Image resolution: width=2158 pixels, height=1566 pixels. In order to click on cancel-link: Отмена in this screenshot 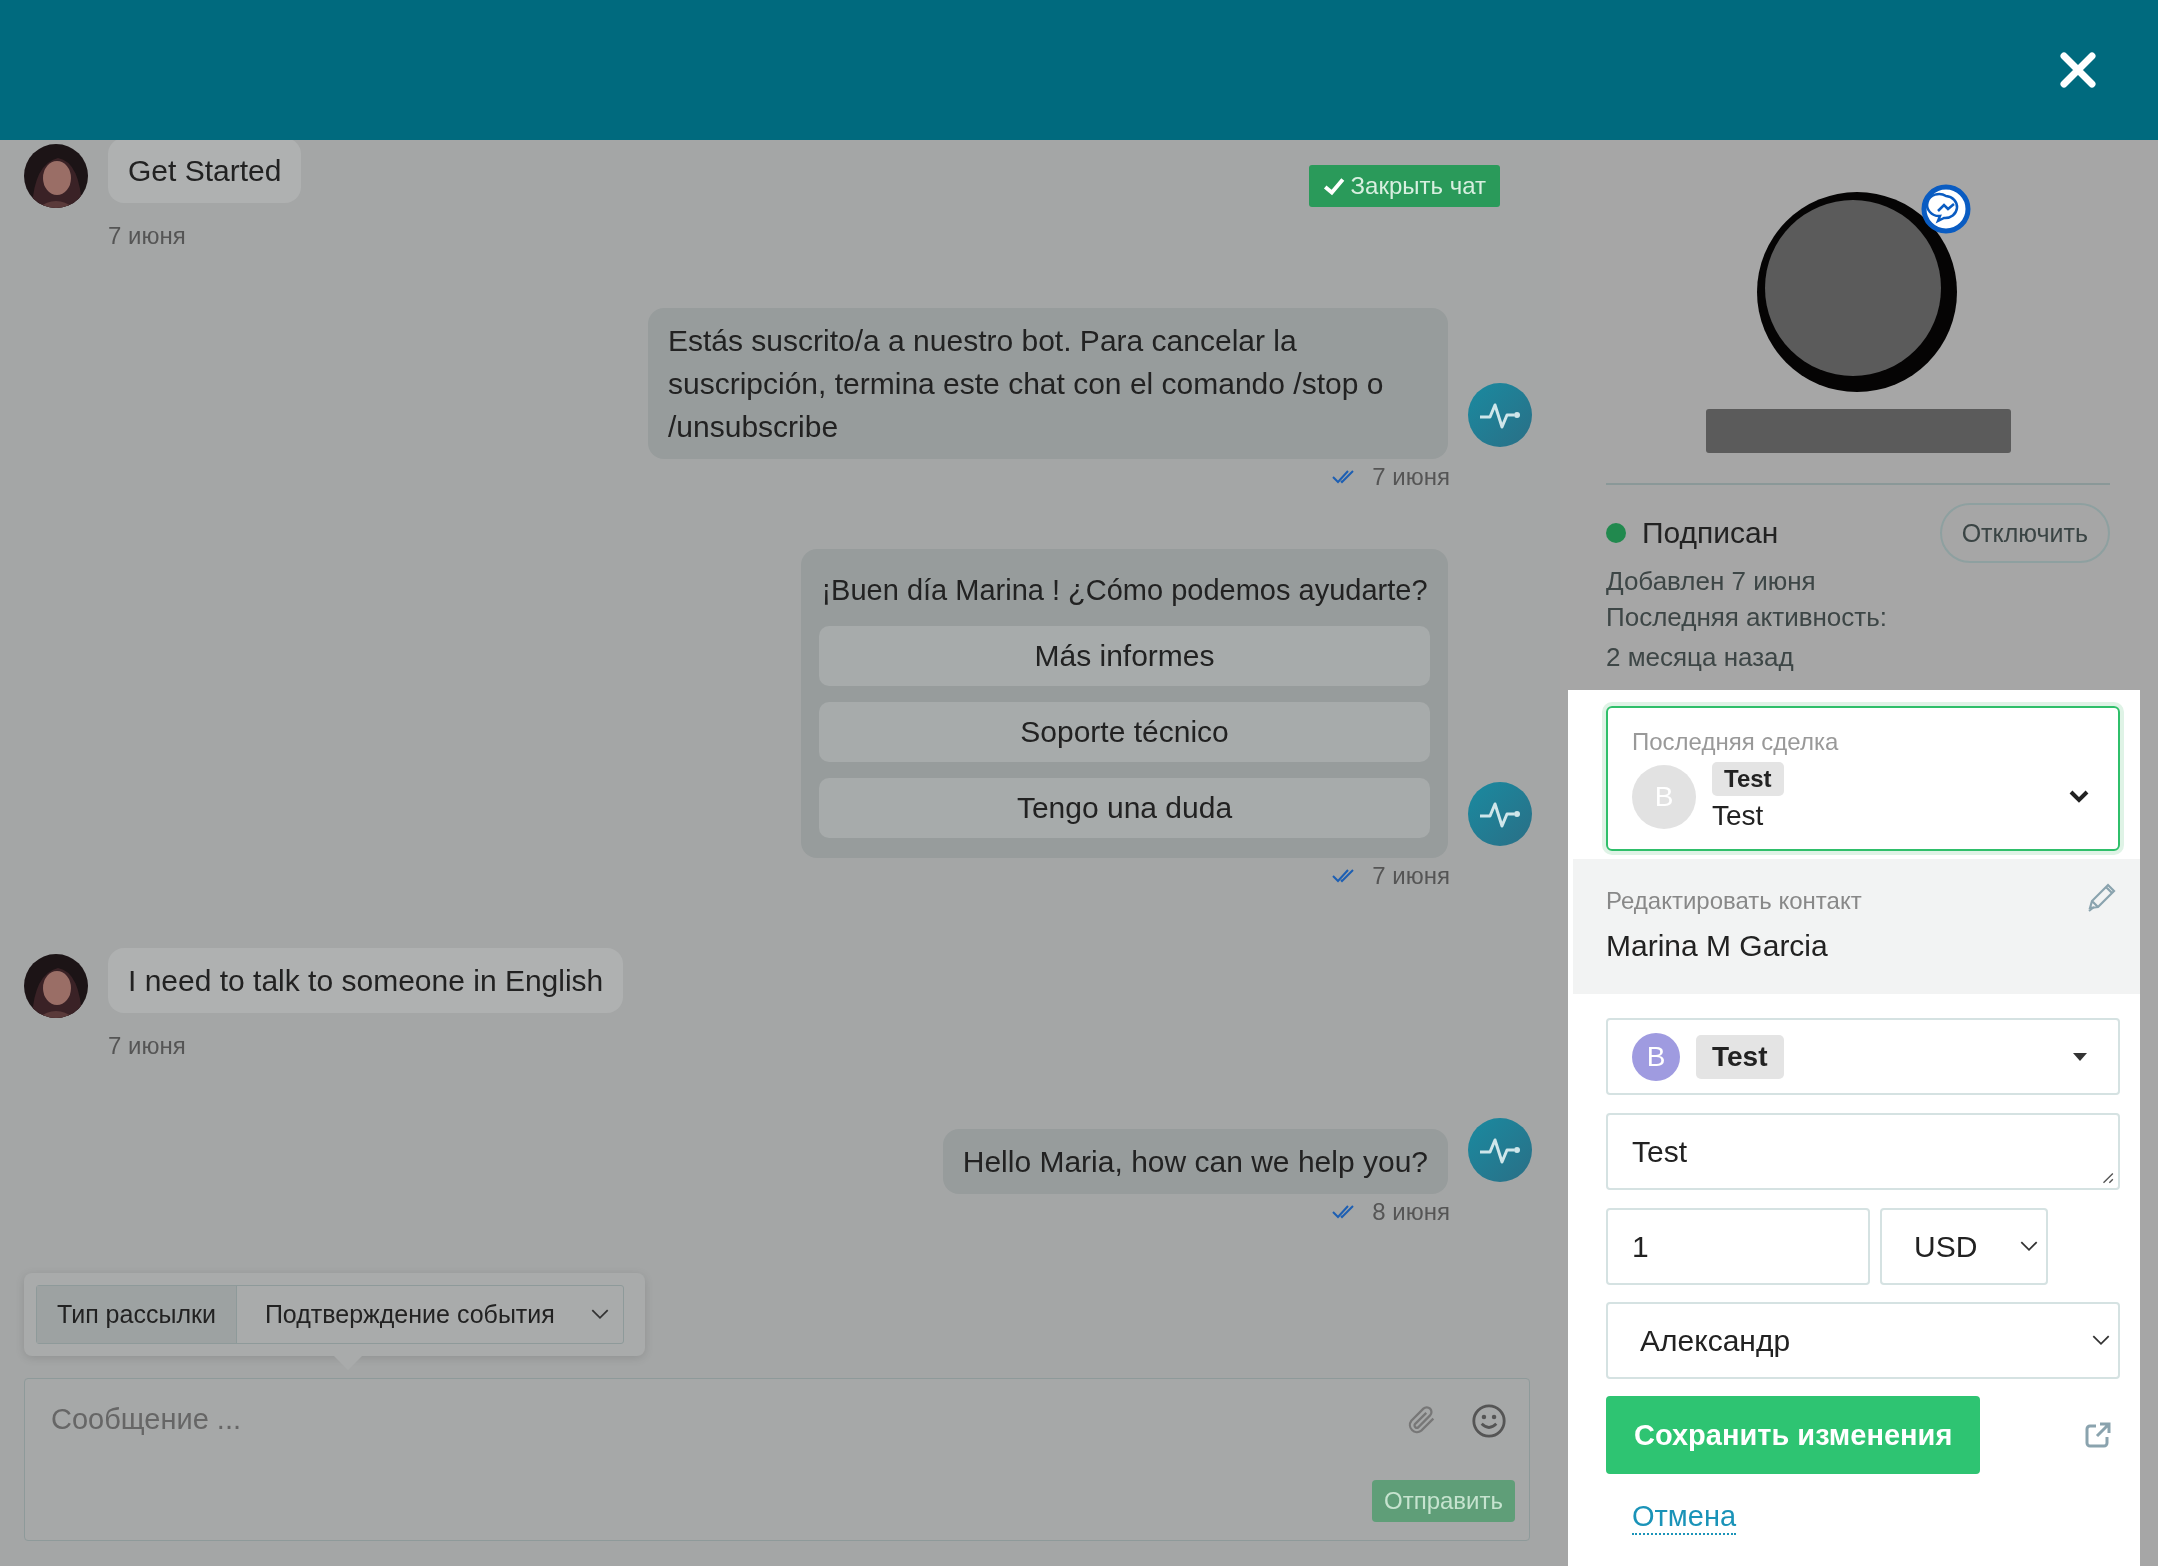, I will do `click(1684, 1517)`.